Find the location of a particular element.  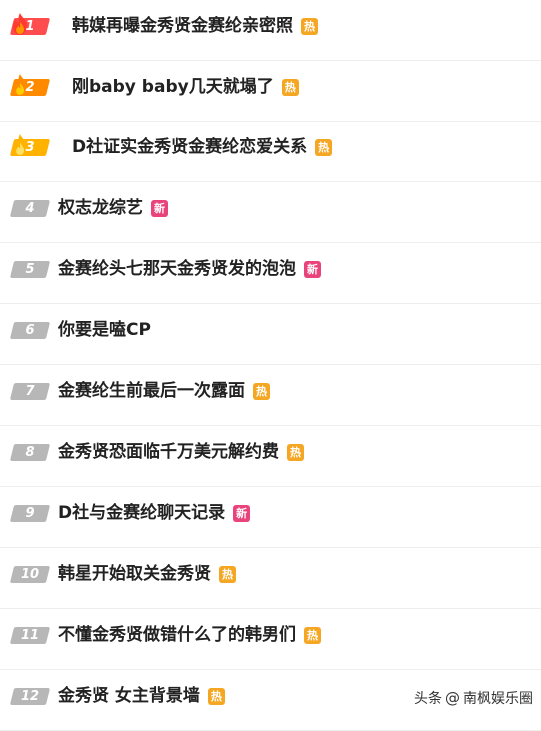

list-item: 1 韩媒再曝金秀贤金赛纶亲密照热 is located at coordinates (270, 30).